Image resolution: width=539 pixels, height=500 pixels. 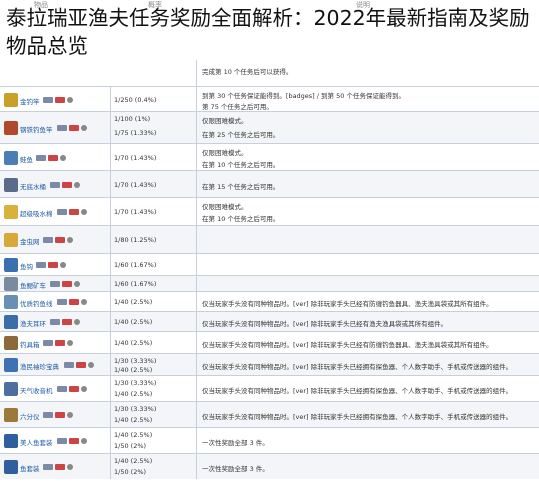 I want to click on drop-rate: 1/30 (3.33%), so click(x=135, y=383).